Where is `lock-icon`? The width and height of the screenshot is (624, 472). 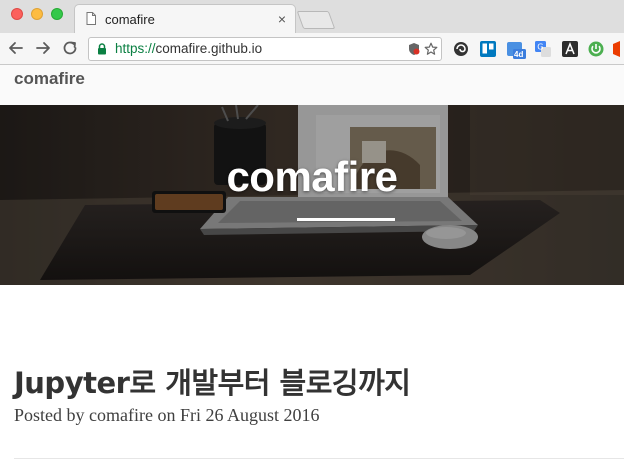 lock-icon is located at coordinates (102, 49).